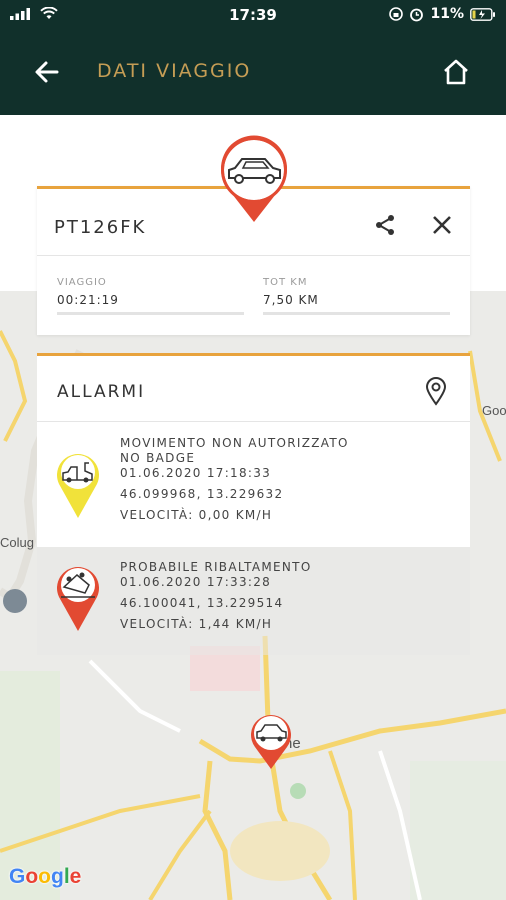 The height and width of the screenshot is (900, 506). What do you see at coordinates (494, 410) in the screenshot?
I see `map-label-goo: Goo` at bounding box center [494, 410].